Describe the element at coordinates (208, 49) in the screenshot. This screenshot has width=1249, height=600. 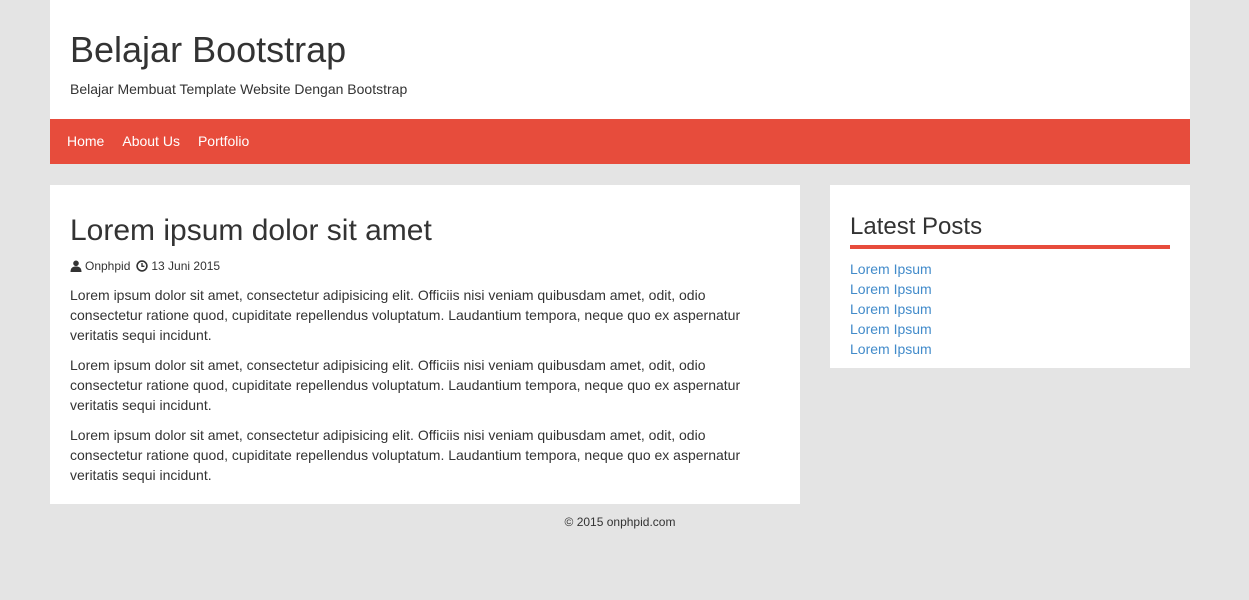
I see `site-title: Belajar Bootstrap` at that location.